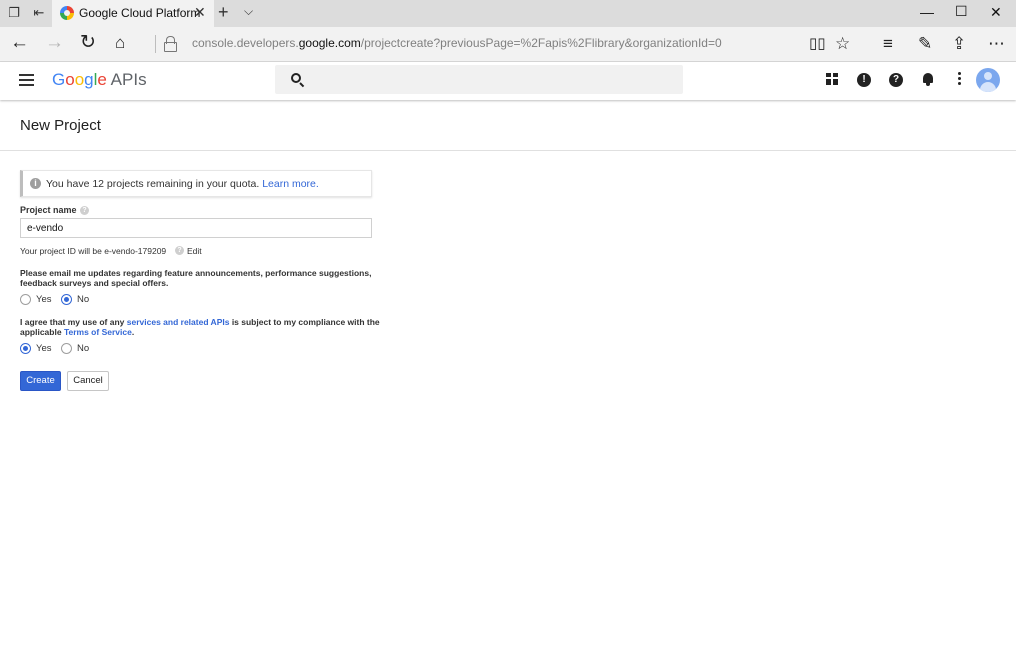  Describe the element at coordinates (996, 44) in the screenshot. I see `more-icon: ⋯` at that location.